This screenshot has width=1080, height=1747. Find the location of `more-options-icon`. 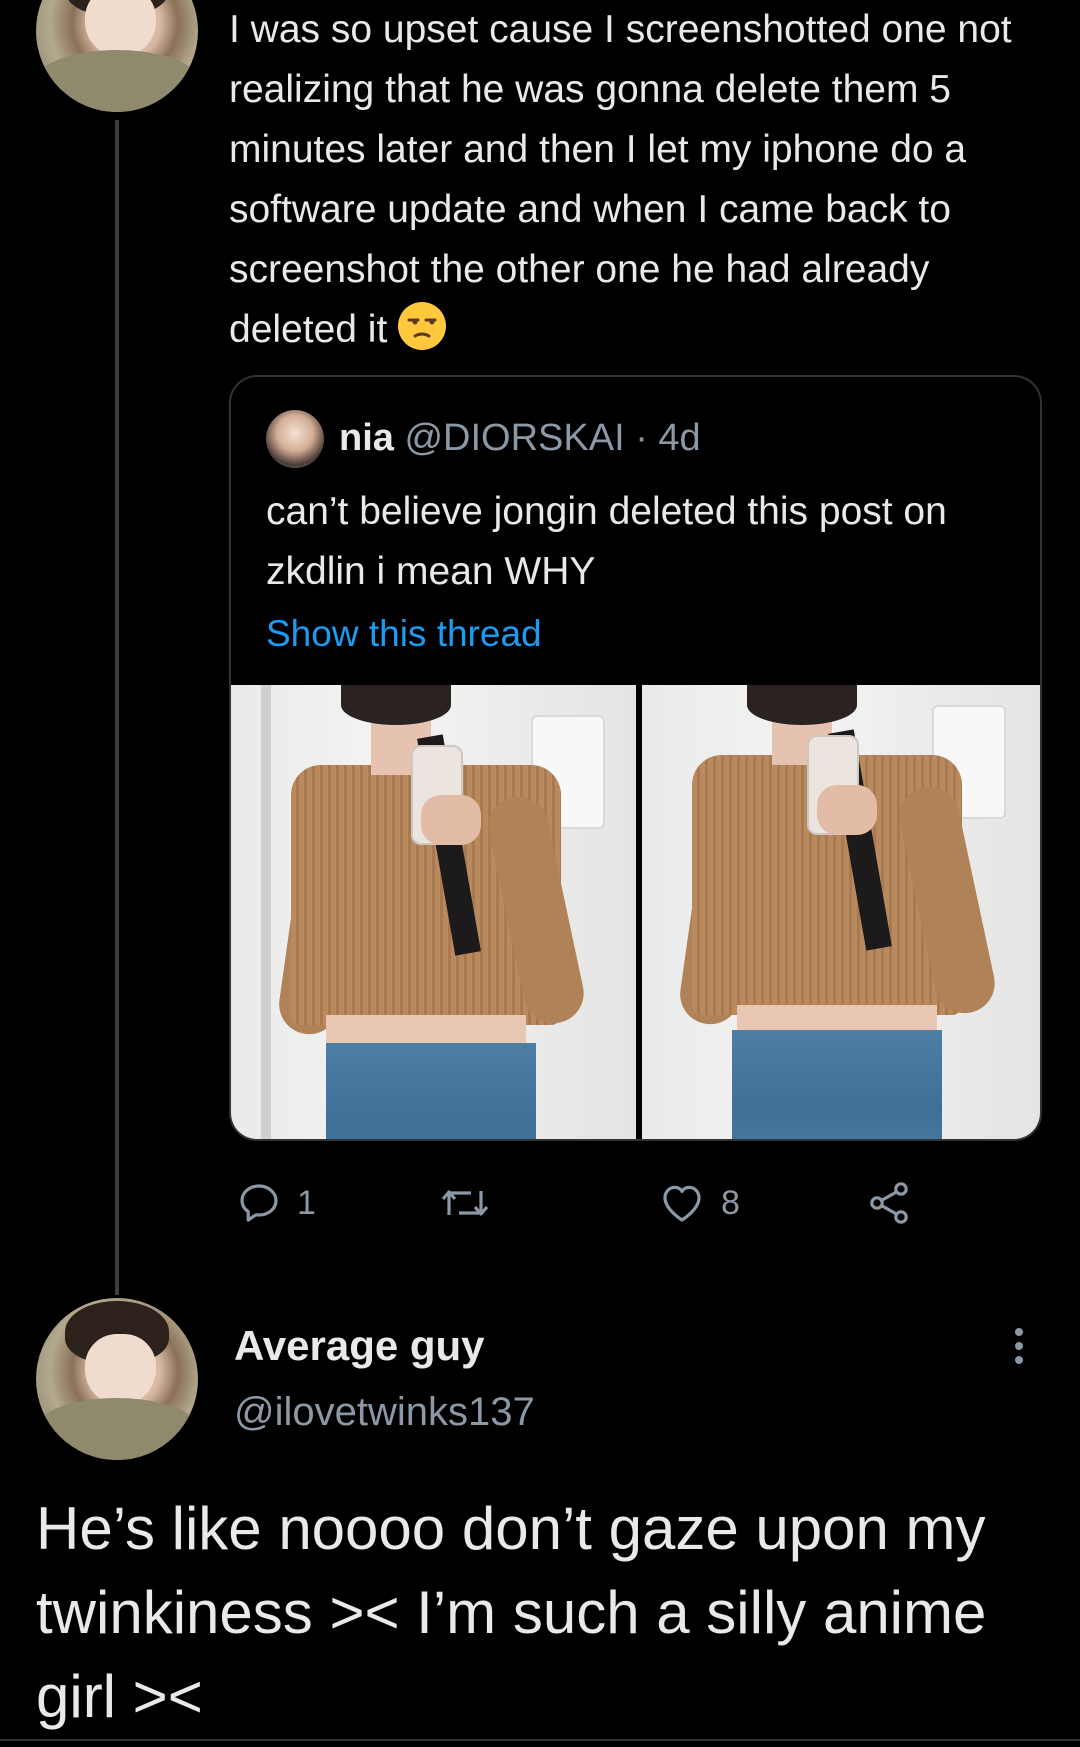

more-options-icon is located at coordinates (1019, 1347).